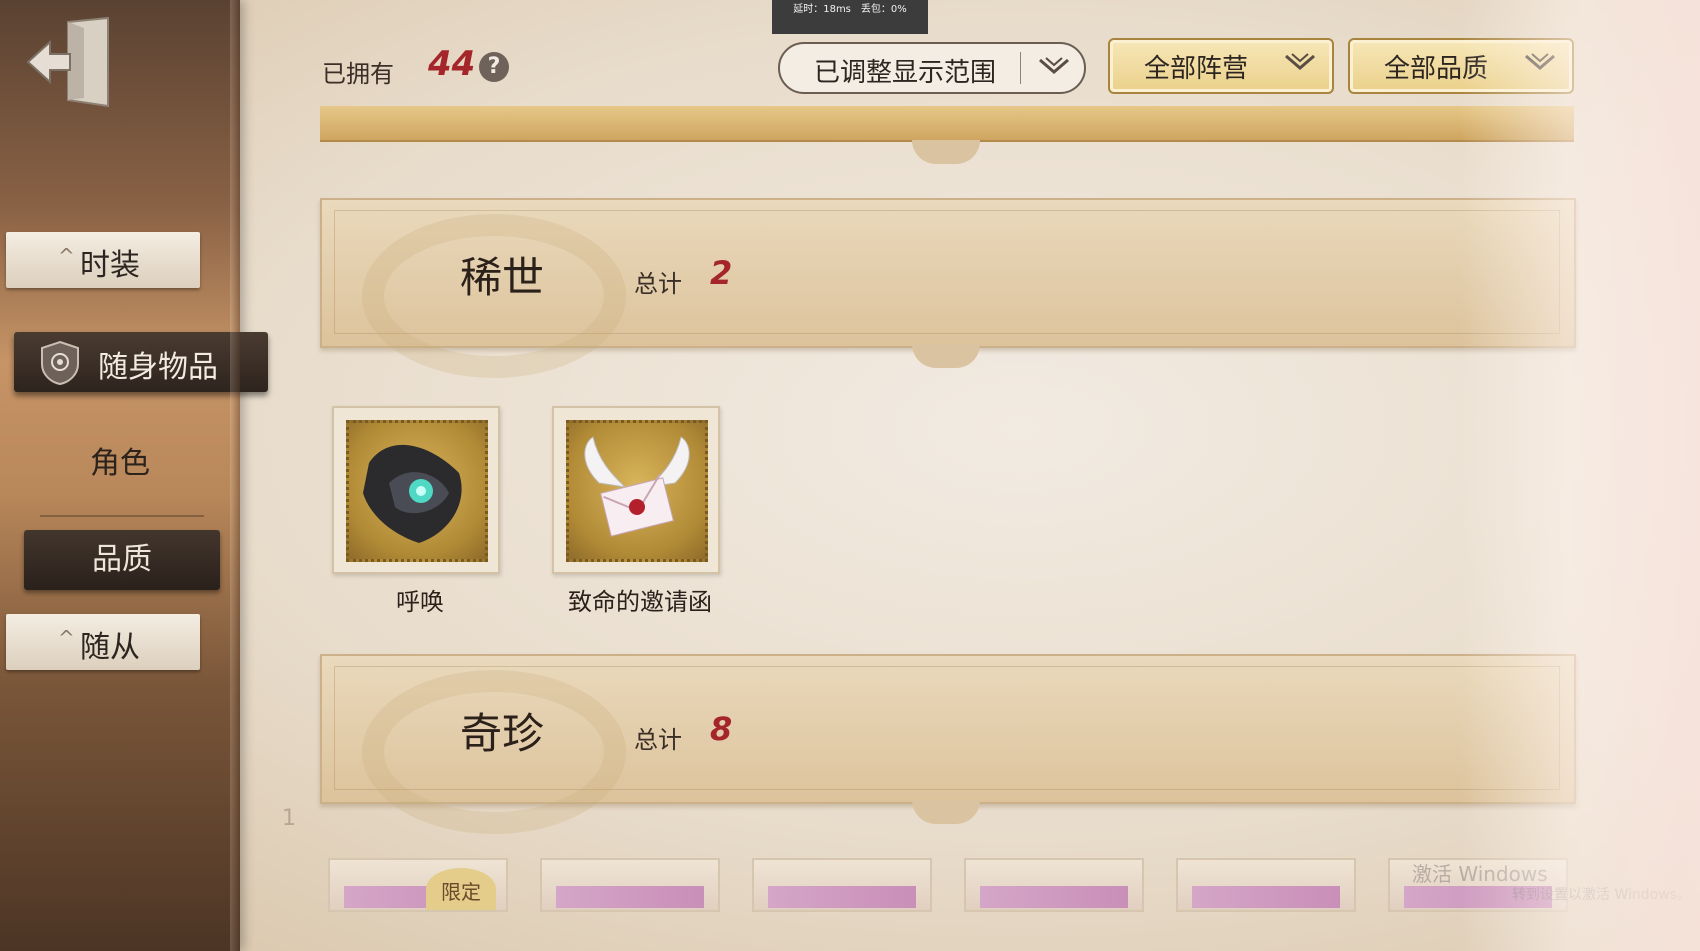 Image resolution: width=1700 pixels, height=951 pixels. I want to click on dropdown-separator, so click(1020, 68).